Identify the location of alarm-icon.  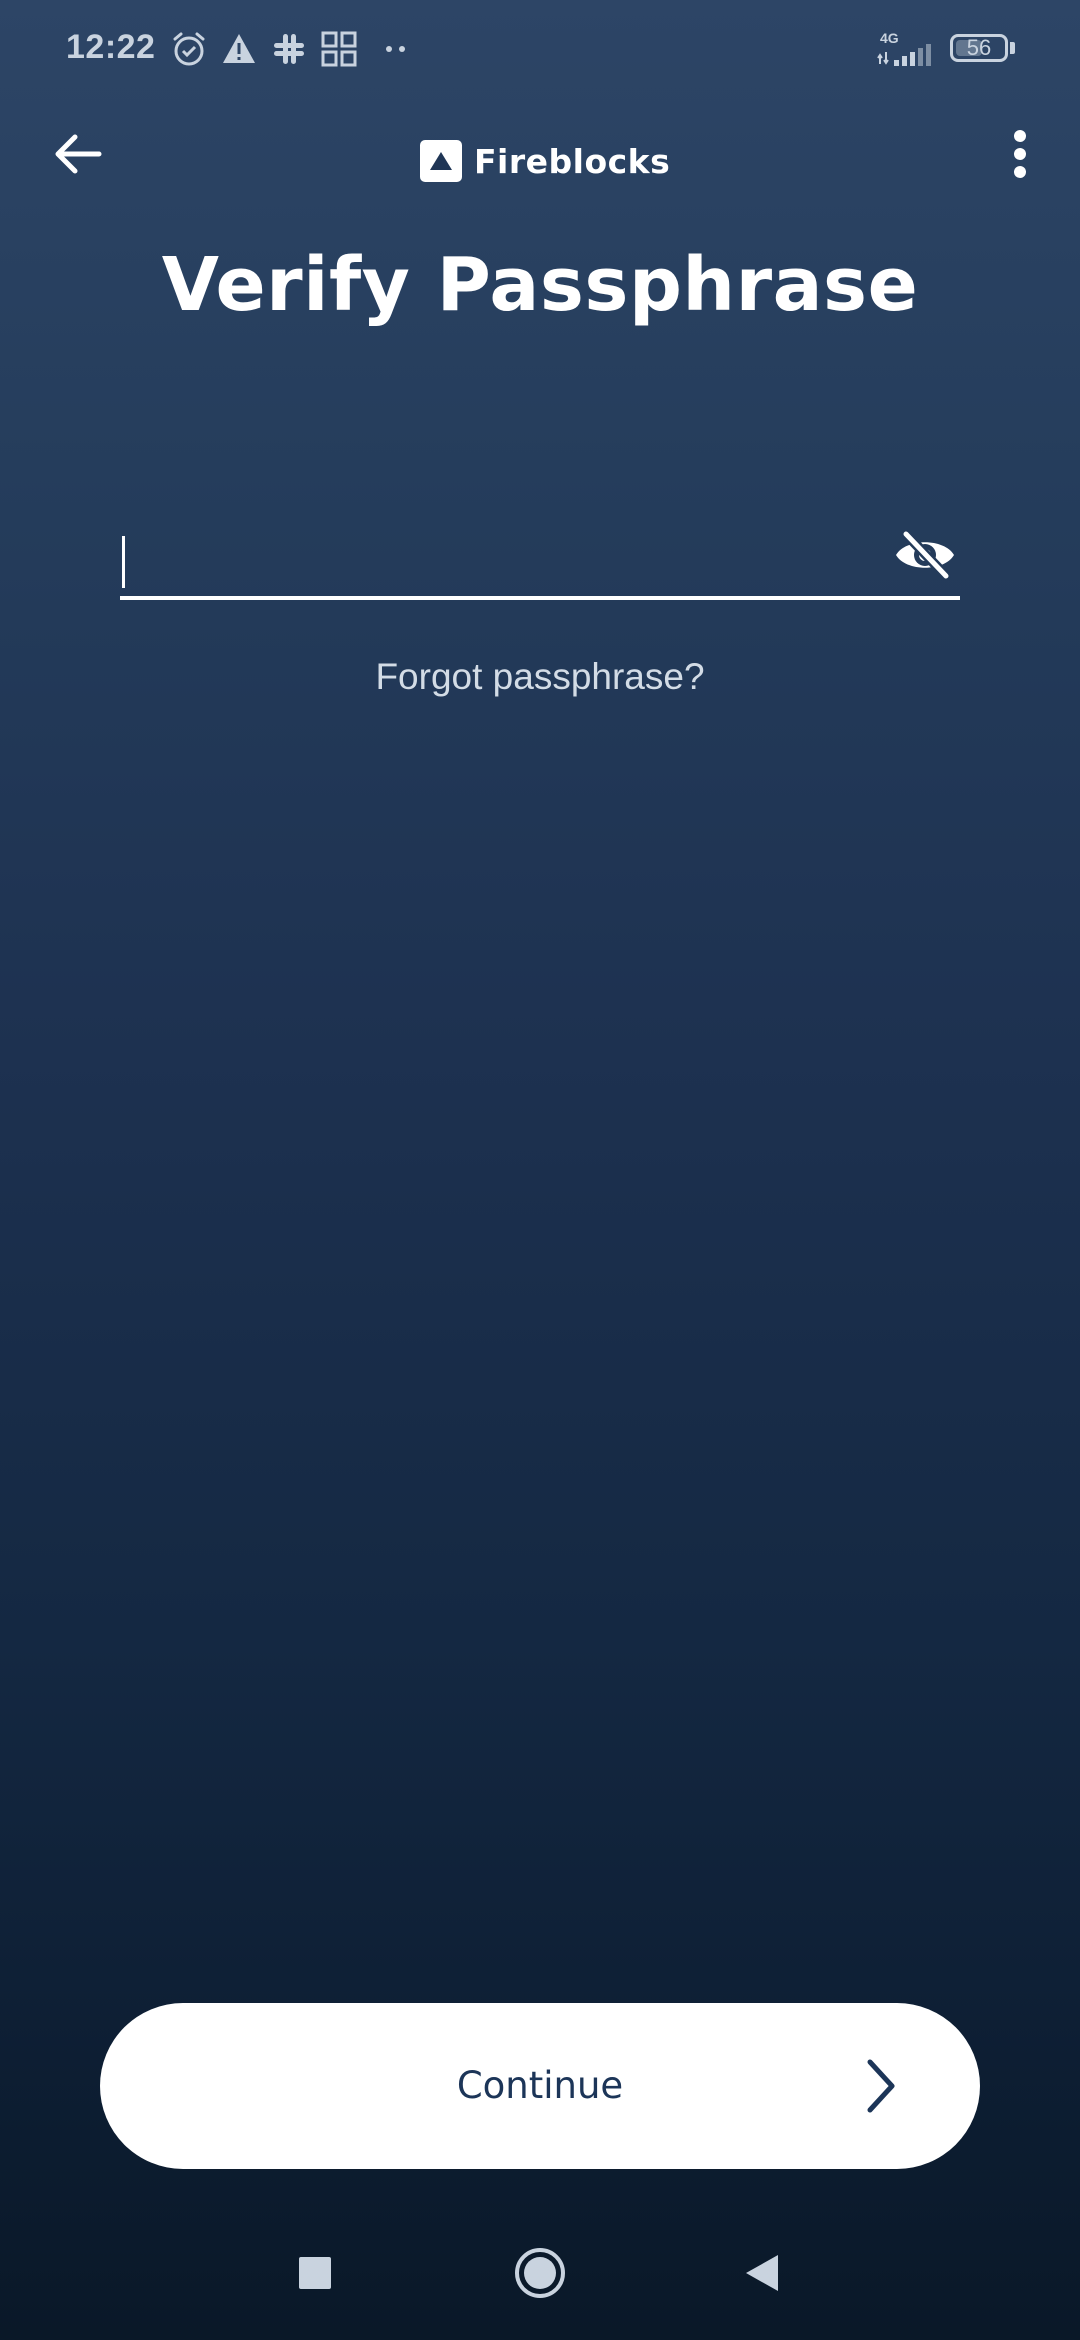
(189, 49).